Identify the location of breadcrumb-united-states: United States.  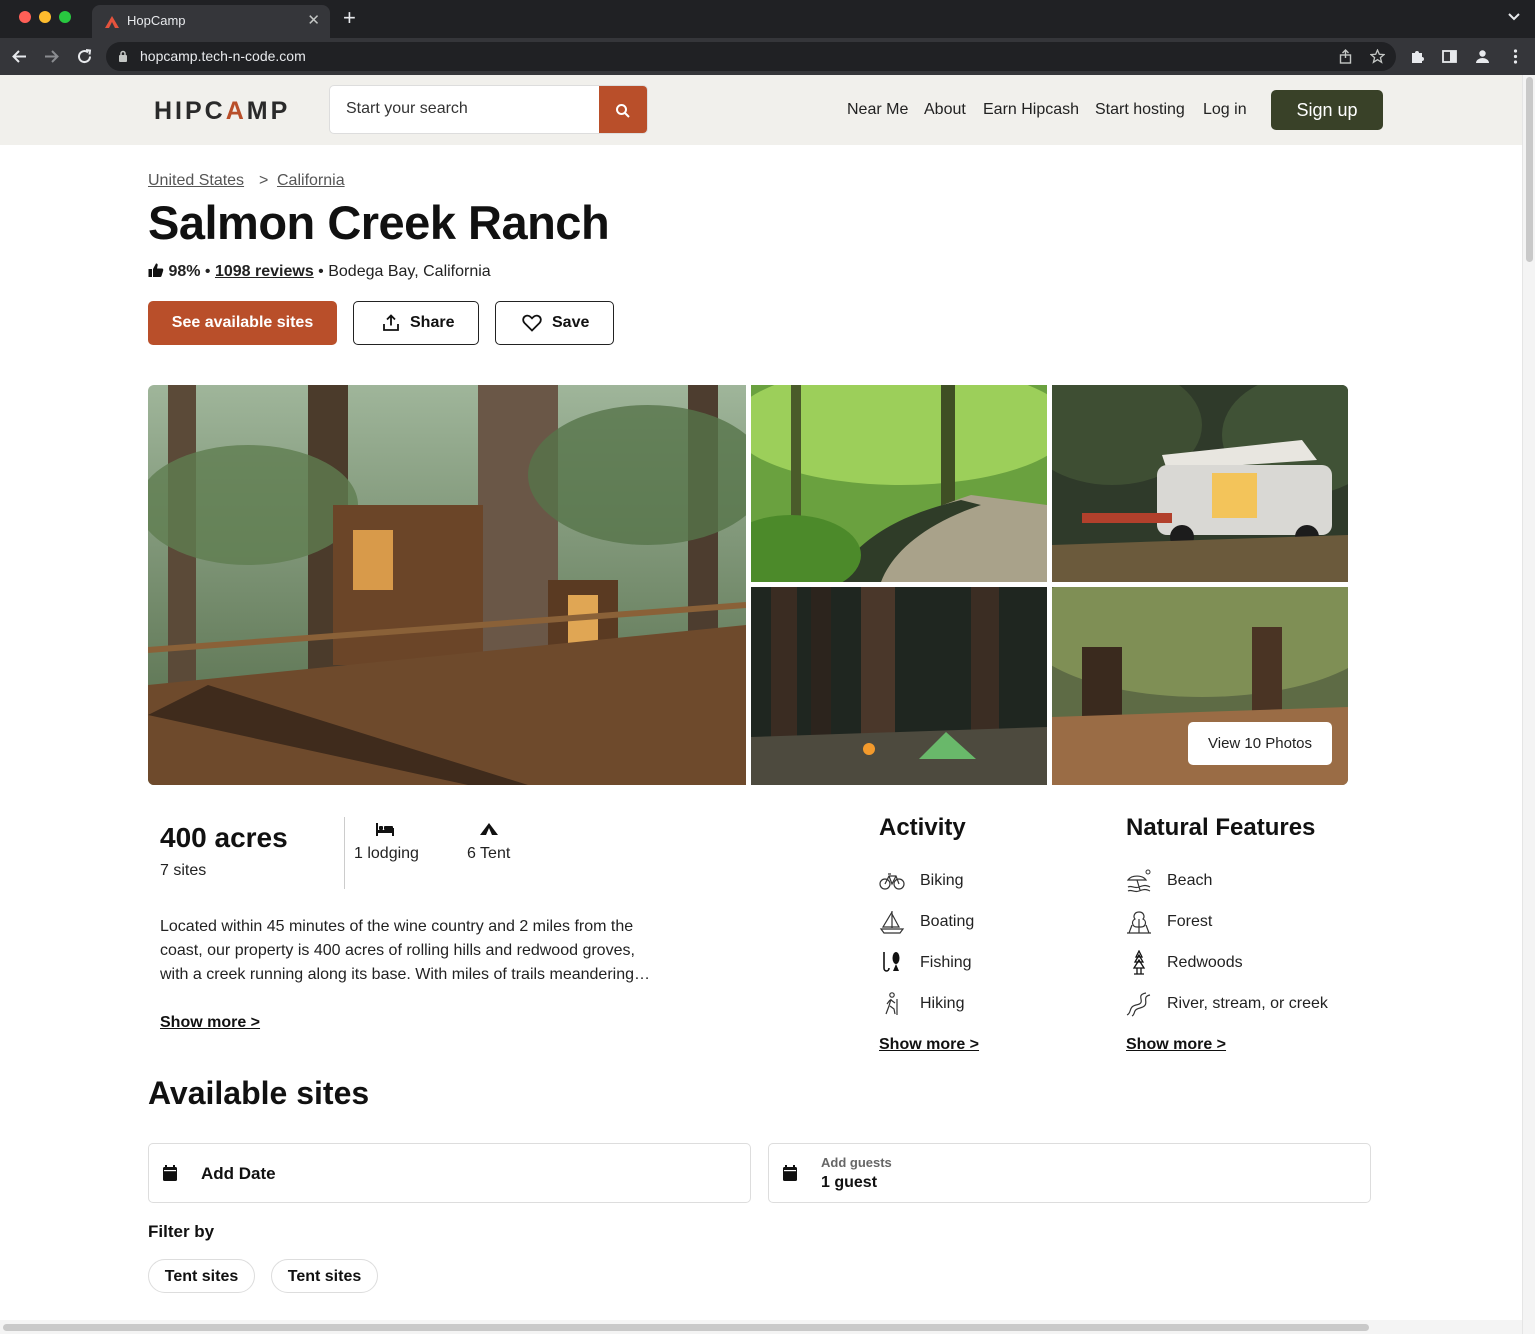
(196, 181).